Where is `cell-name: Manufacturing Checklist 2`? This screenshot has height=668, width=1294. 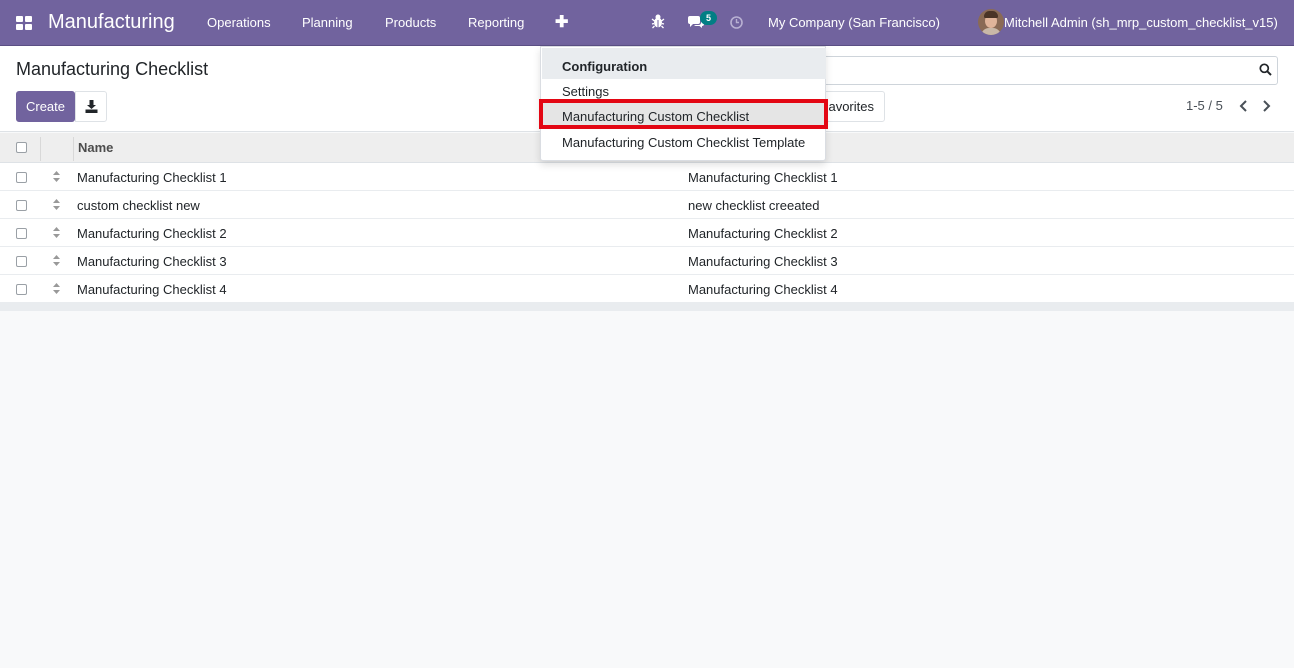 cell-name: Manufacturing Checklist 2 is located at coordinates (152, 233).